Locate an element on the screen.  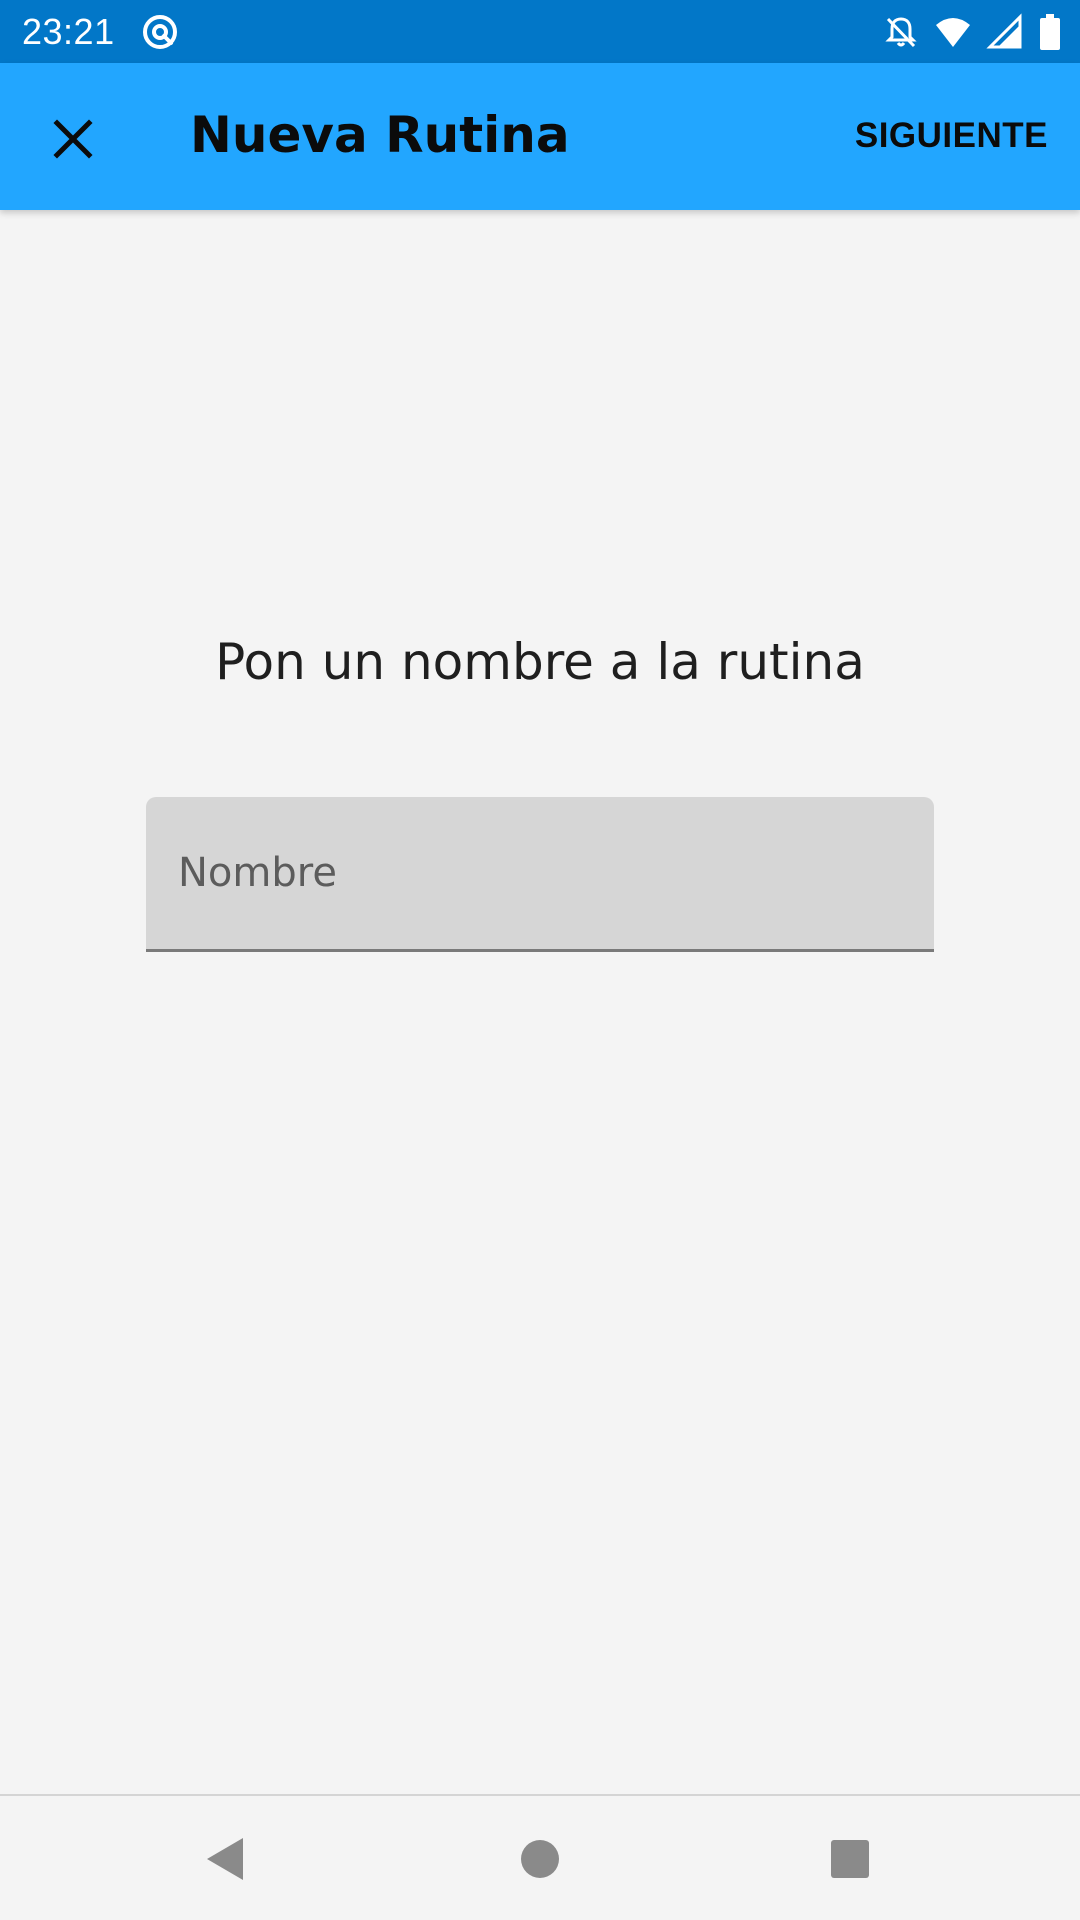
close-icon is located at coordinates (73, 139).